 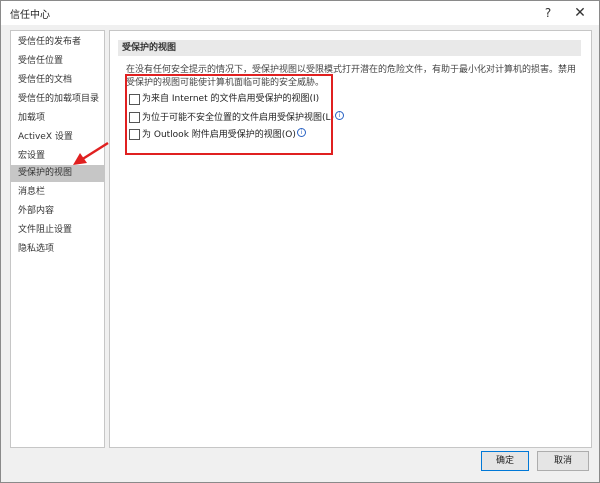 What do you see at coordinates (505, 461) in the screenshot?
I see `ok-button: 确定` at bounding box center [505, 461].